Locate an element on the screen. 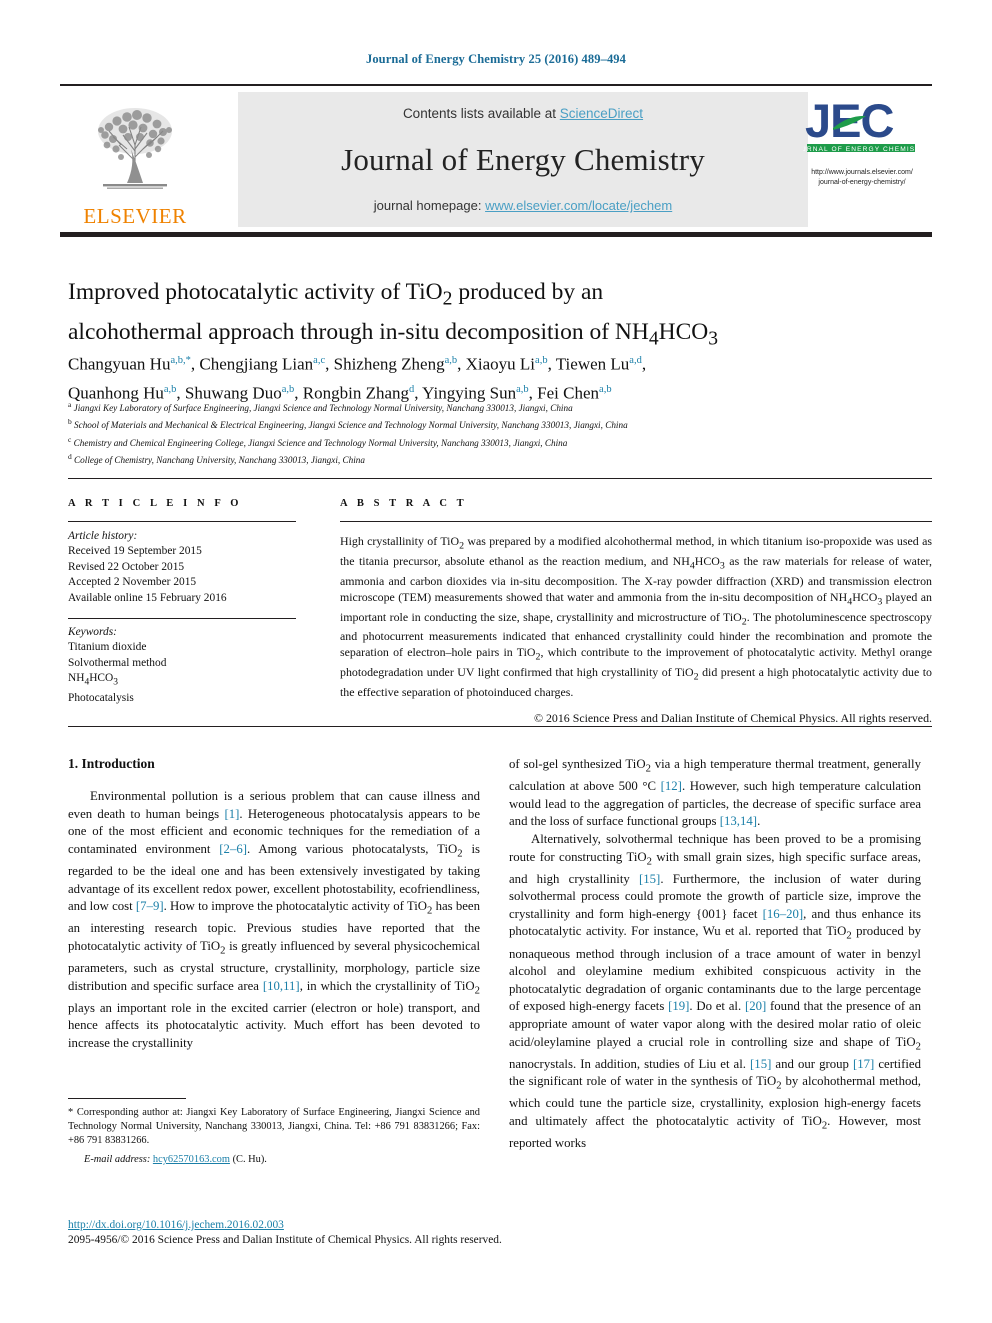 This screenshot has height=1323, width=992. header-rule is located at coordinates (496, 85).